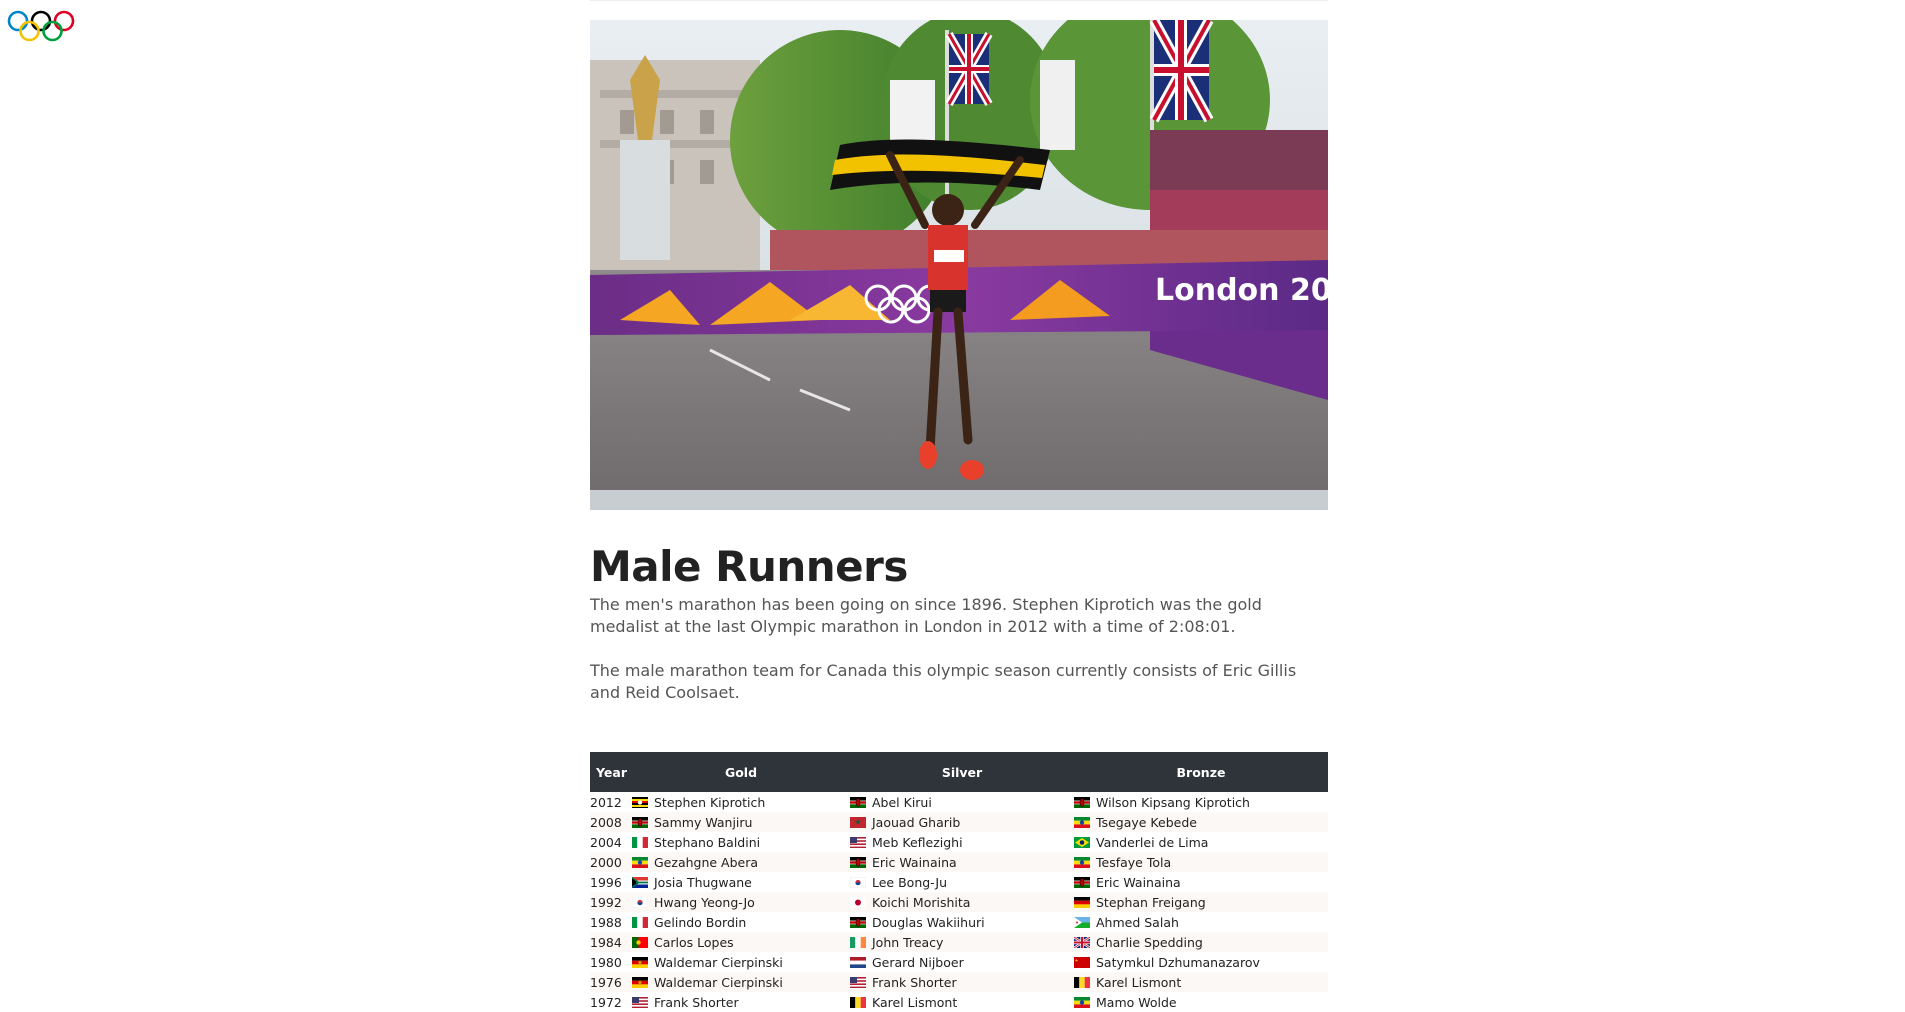 This screenshot has height=1012, width=1905. What do you see at coordinates (741, 802) in the screenshot?
I see `gold-cell: Stephen Kiprotich` at bounding box center [741, 802].